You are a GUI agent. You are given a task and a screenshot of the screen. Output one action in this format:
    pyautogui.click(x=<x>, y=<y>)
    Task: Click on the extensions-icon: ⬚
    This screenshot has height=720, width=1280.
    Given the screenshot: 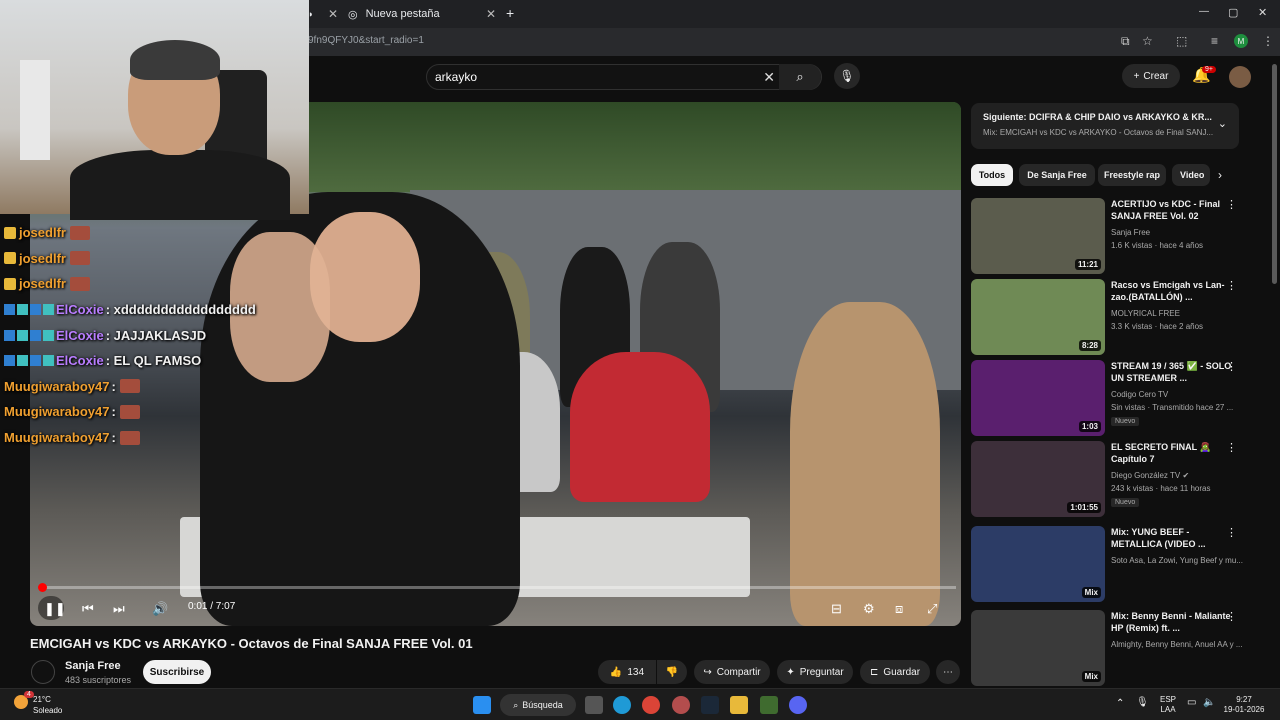 What is the action you would take?
    pyautogui.click(x=1181, y=41)
    